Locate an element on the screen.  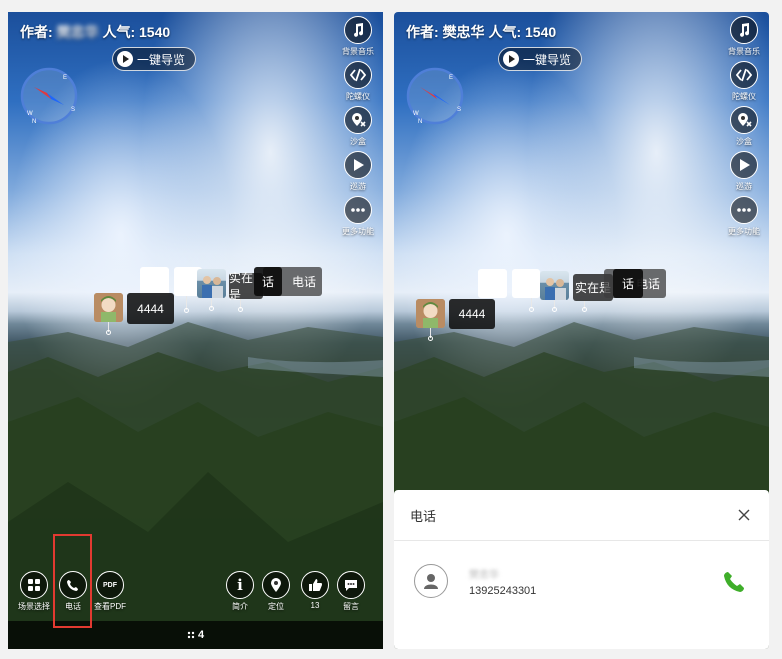
call-button is located at coordinates (735, 581).